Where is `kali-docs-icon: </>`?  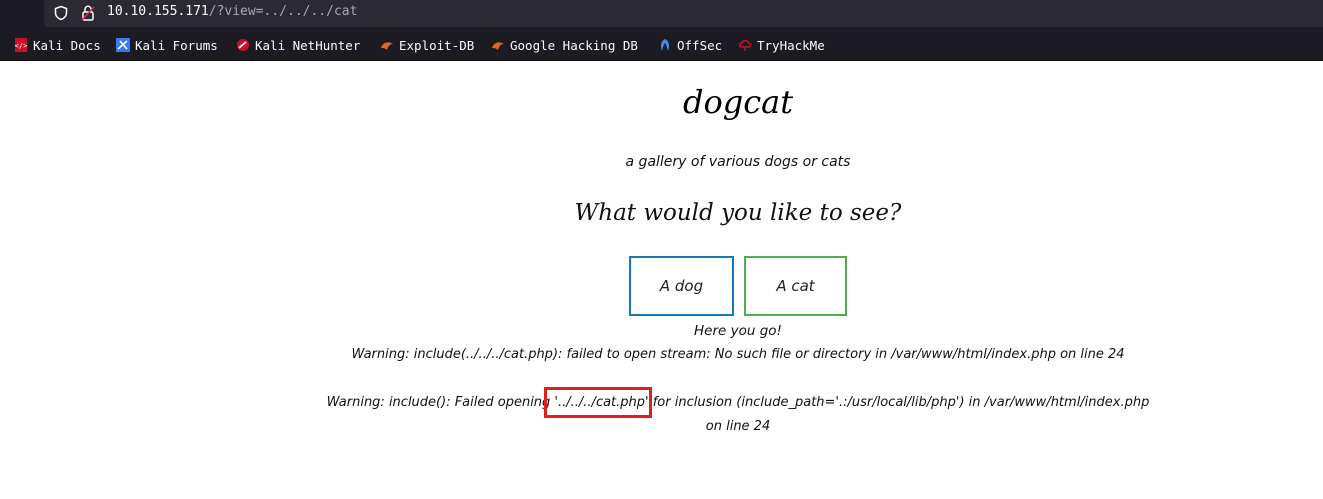 kali-docs-icon: </> is located at coordinates (21, 45).